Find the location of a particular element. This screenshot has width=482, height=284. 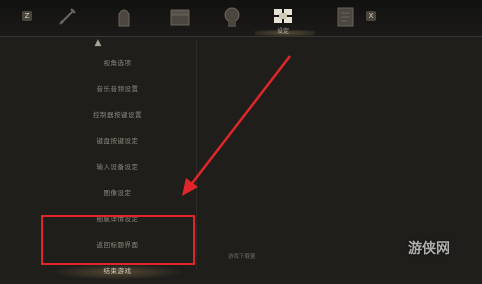

menu-item-input-device-settings: 输入设备设定 is located at coordinates (117, 167).